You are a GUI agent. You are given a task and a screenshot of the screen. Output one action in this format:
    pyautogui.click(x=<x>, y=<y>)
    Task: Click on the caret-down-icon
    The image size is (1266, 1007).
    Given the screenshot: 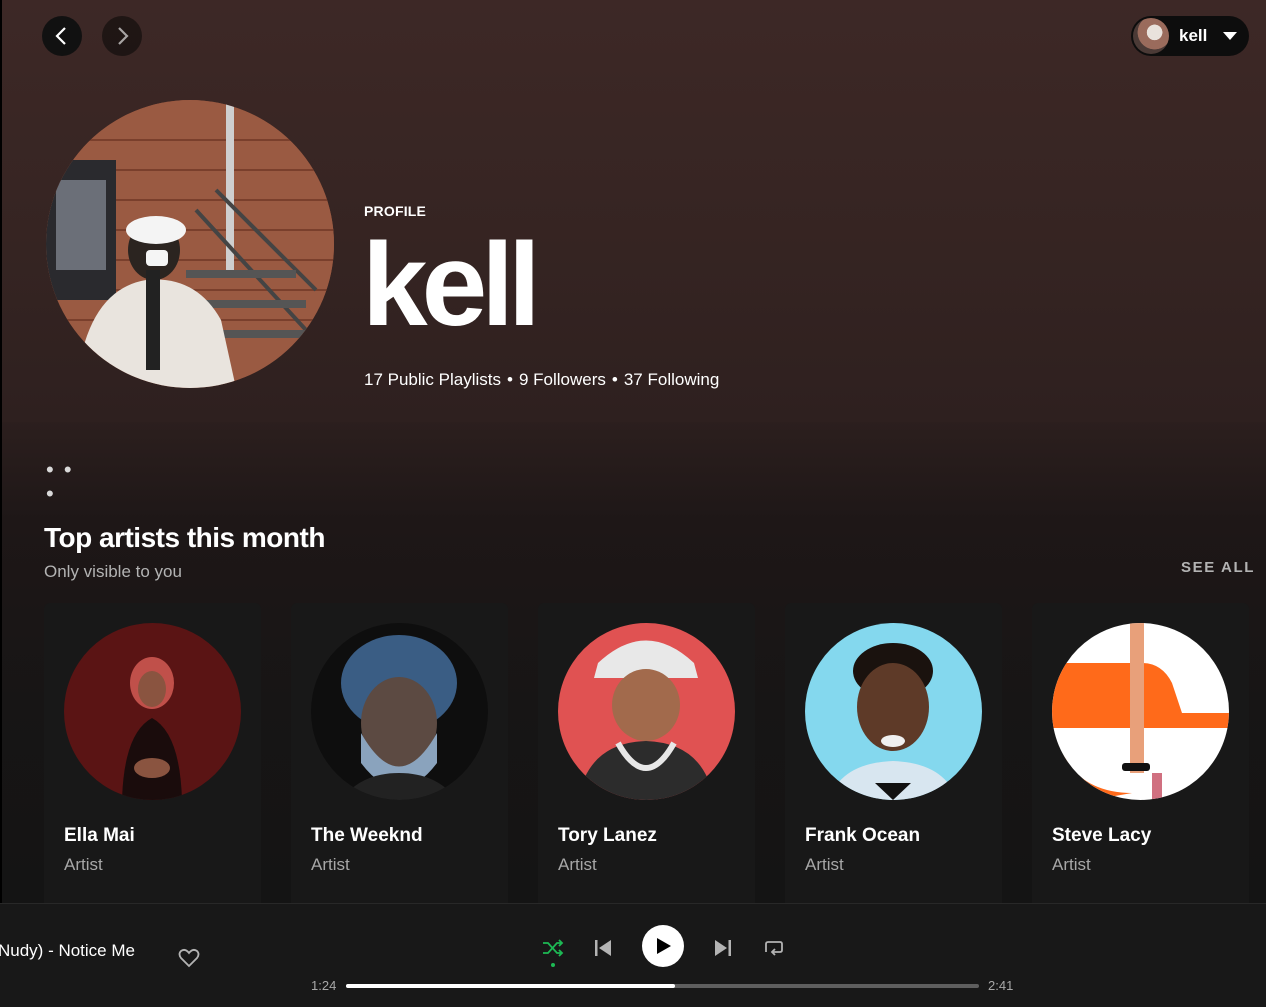 What is the action you would take?
    pyautogui.click(x=1230, y=36)
    